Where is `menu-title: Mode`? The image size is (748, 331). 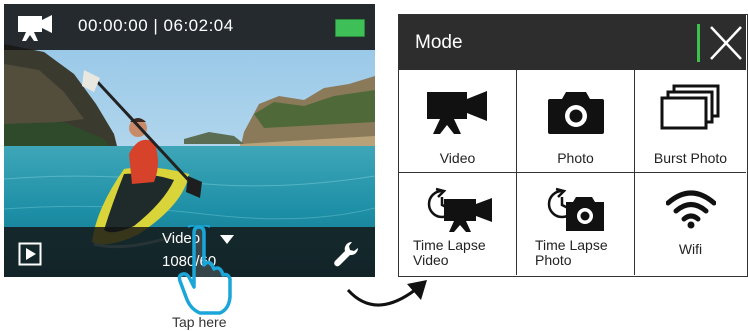
menu-title: Mode is located at coordinates (439, 42).